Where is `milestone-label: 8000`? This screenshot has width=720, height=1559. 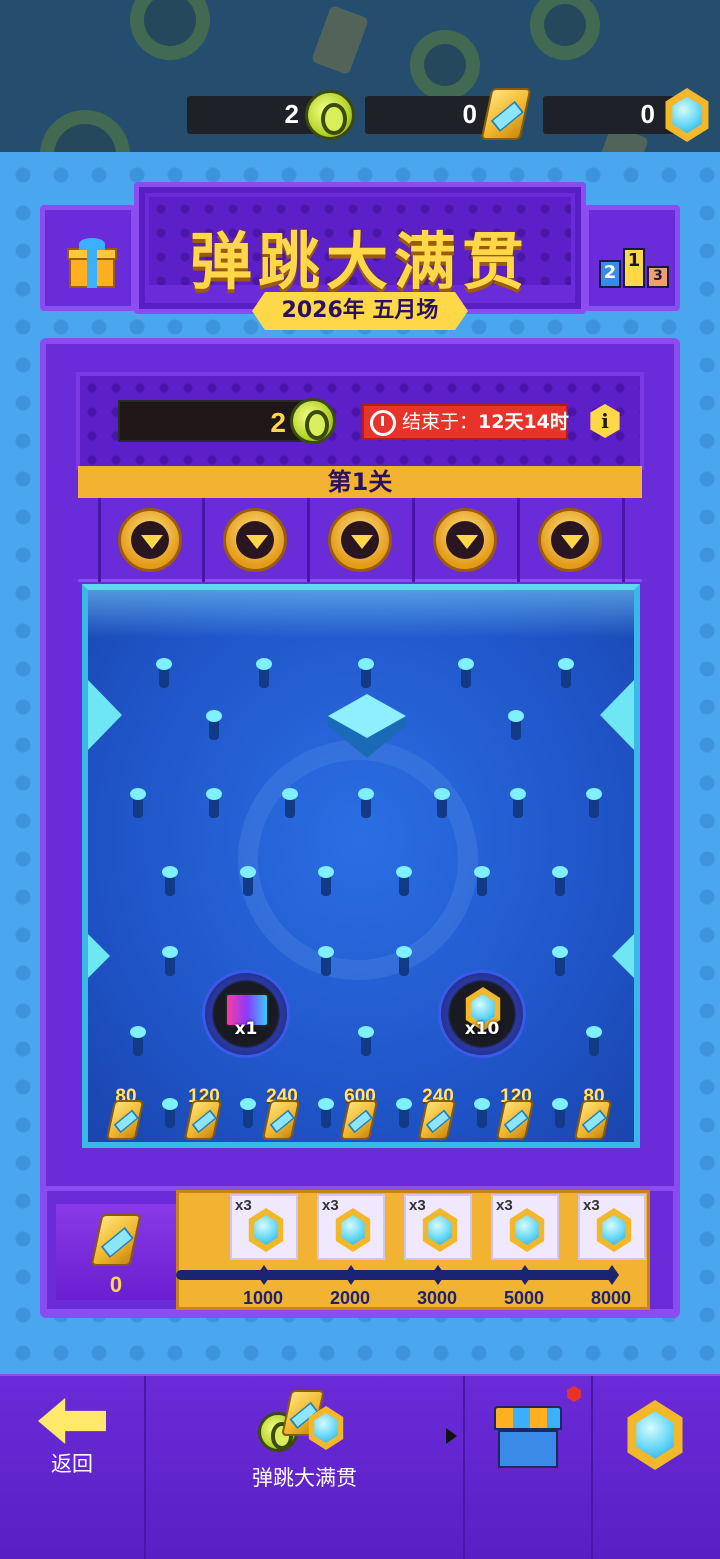
milestone-label: 8000 is located at coordinates (611, 1298).